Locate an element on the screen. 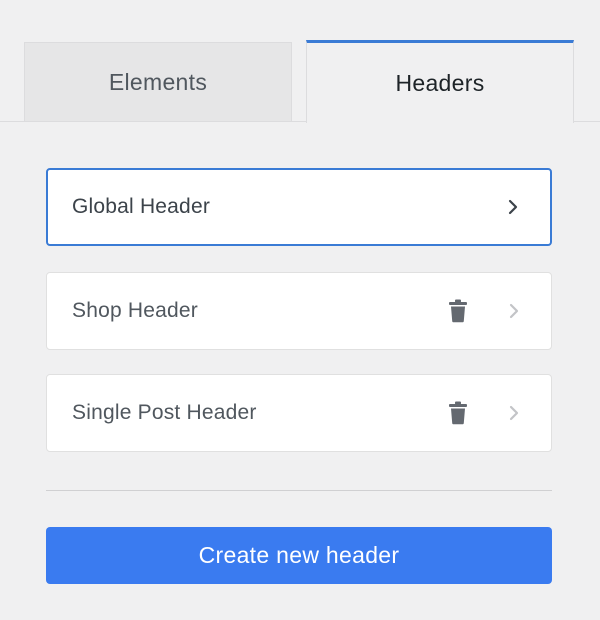  tab-elements-label: Elements is located at coordinates (158, 82).